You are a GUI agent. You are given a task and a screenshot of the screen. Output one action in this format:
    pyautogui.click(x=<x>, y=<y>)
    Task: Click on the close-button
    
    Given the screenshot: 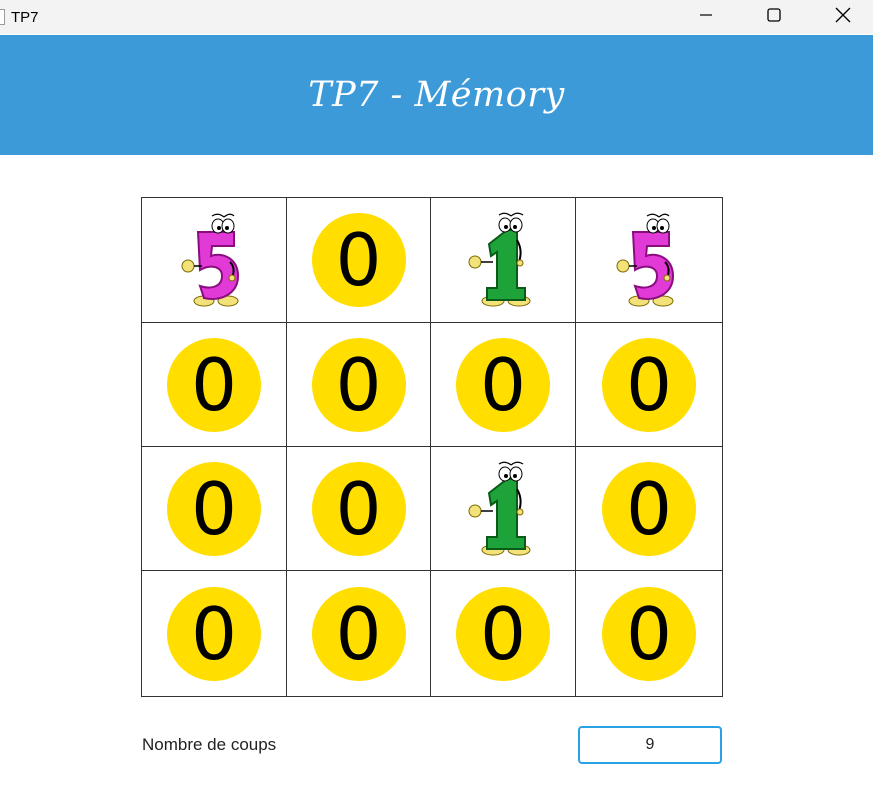 What is the action you would take?
    pyautogui.click(x=843, y=15)
    